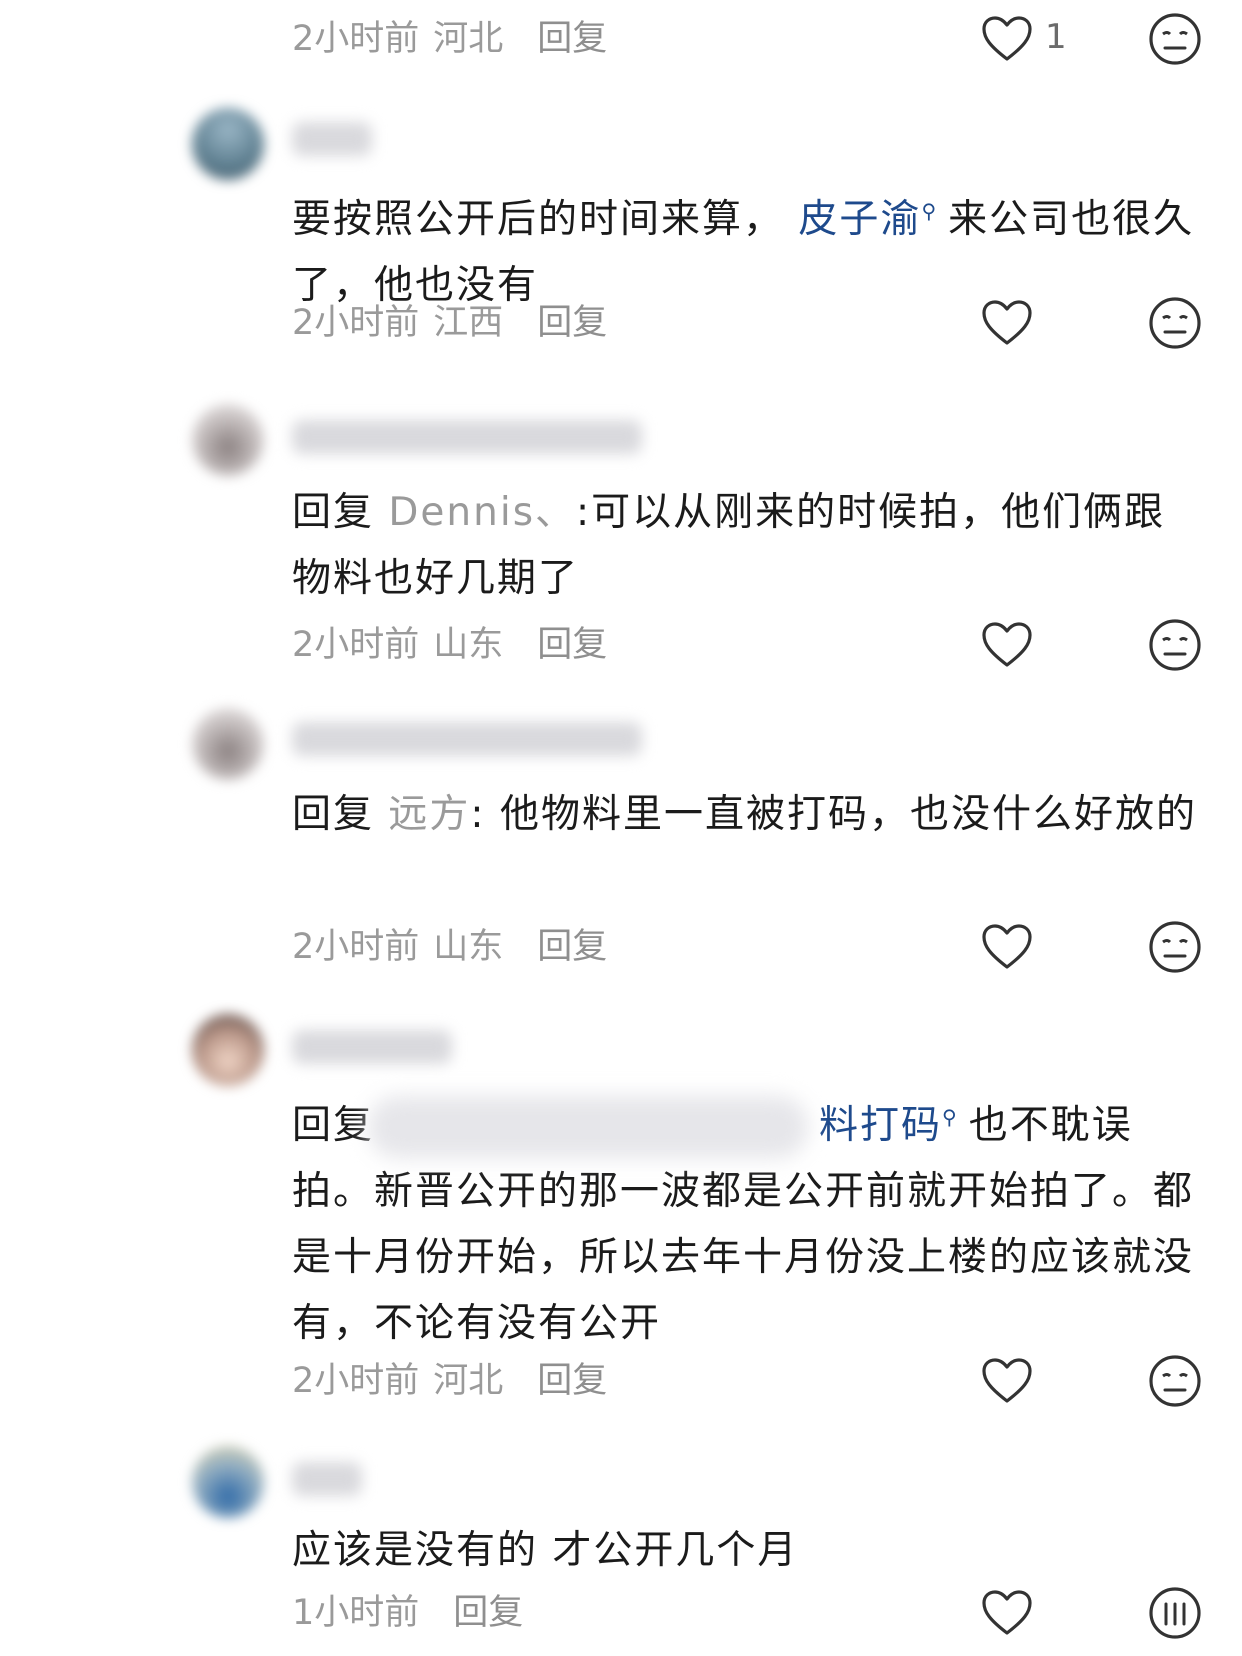 The image size is (1242, 1656). Describe the element at coordinates (833, 814) in the screenshot. I see `comment-text-part: : 他物料里一直被打码，也没什么好放的` at that location.